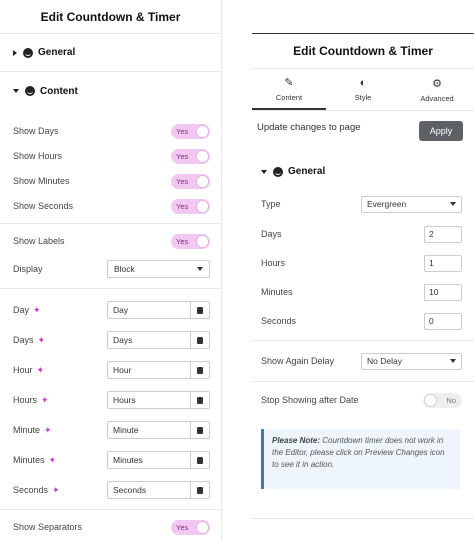 Image resolution: width=474 pixels, height=541 pixels. Describe the element at coordinates (411, 204) in the screenshot. I see `type-select: Evergreen` at that location.